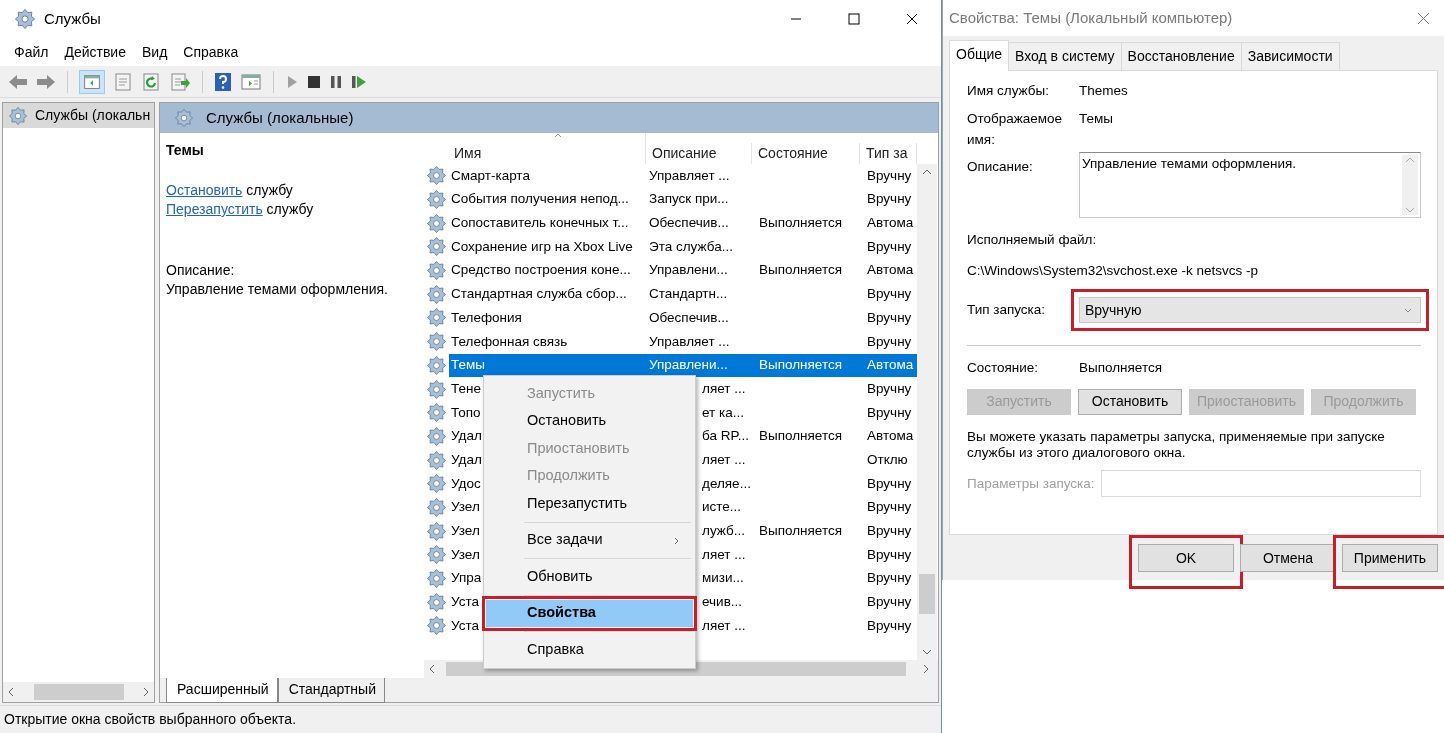 Image resolution: width=1444 pixels, height=733 pixels. Describe the element at coordinates (912, 19) in the screenshot. I see `close-icon` at that location.